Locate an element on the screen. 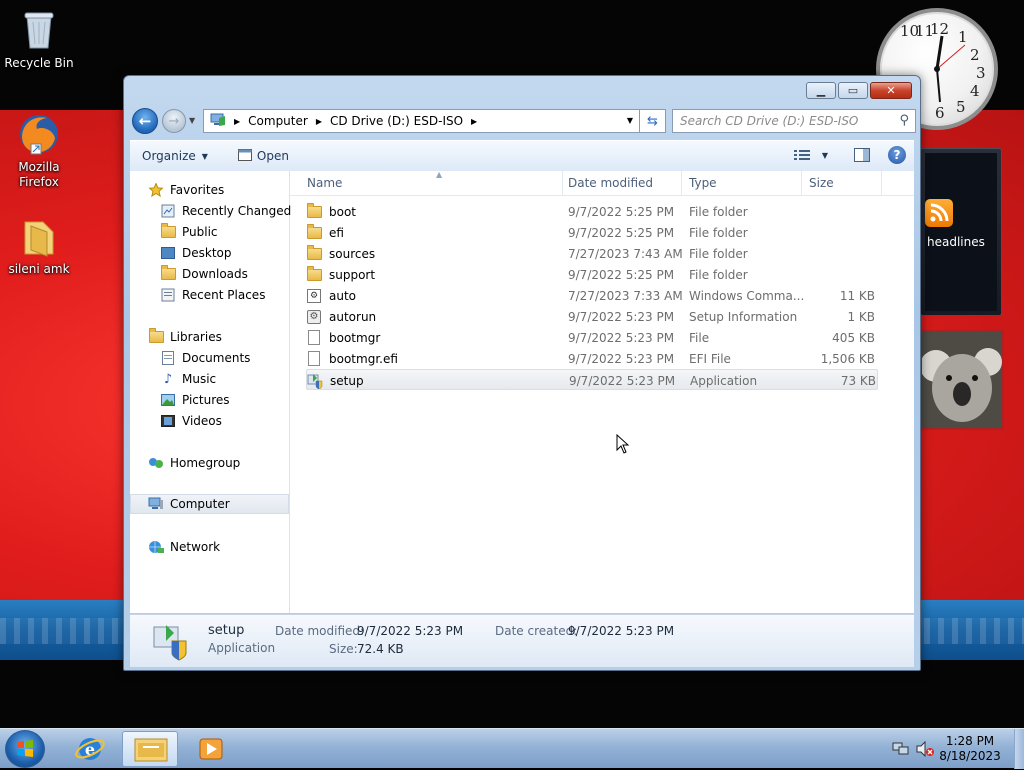  column-headers: Name ▲ Date modified Type Size is located at coordinates (602, 183).